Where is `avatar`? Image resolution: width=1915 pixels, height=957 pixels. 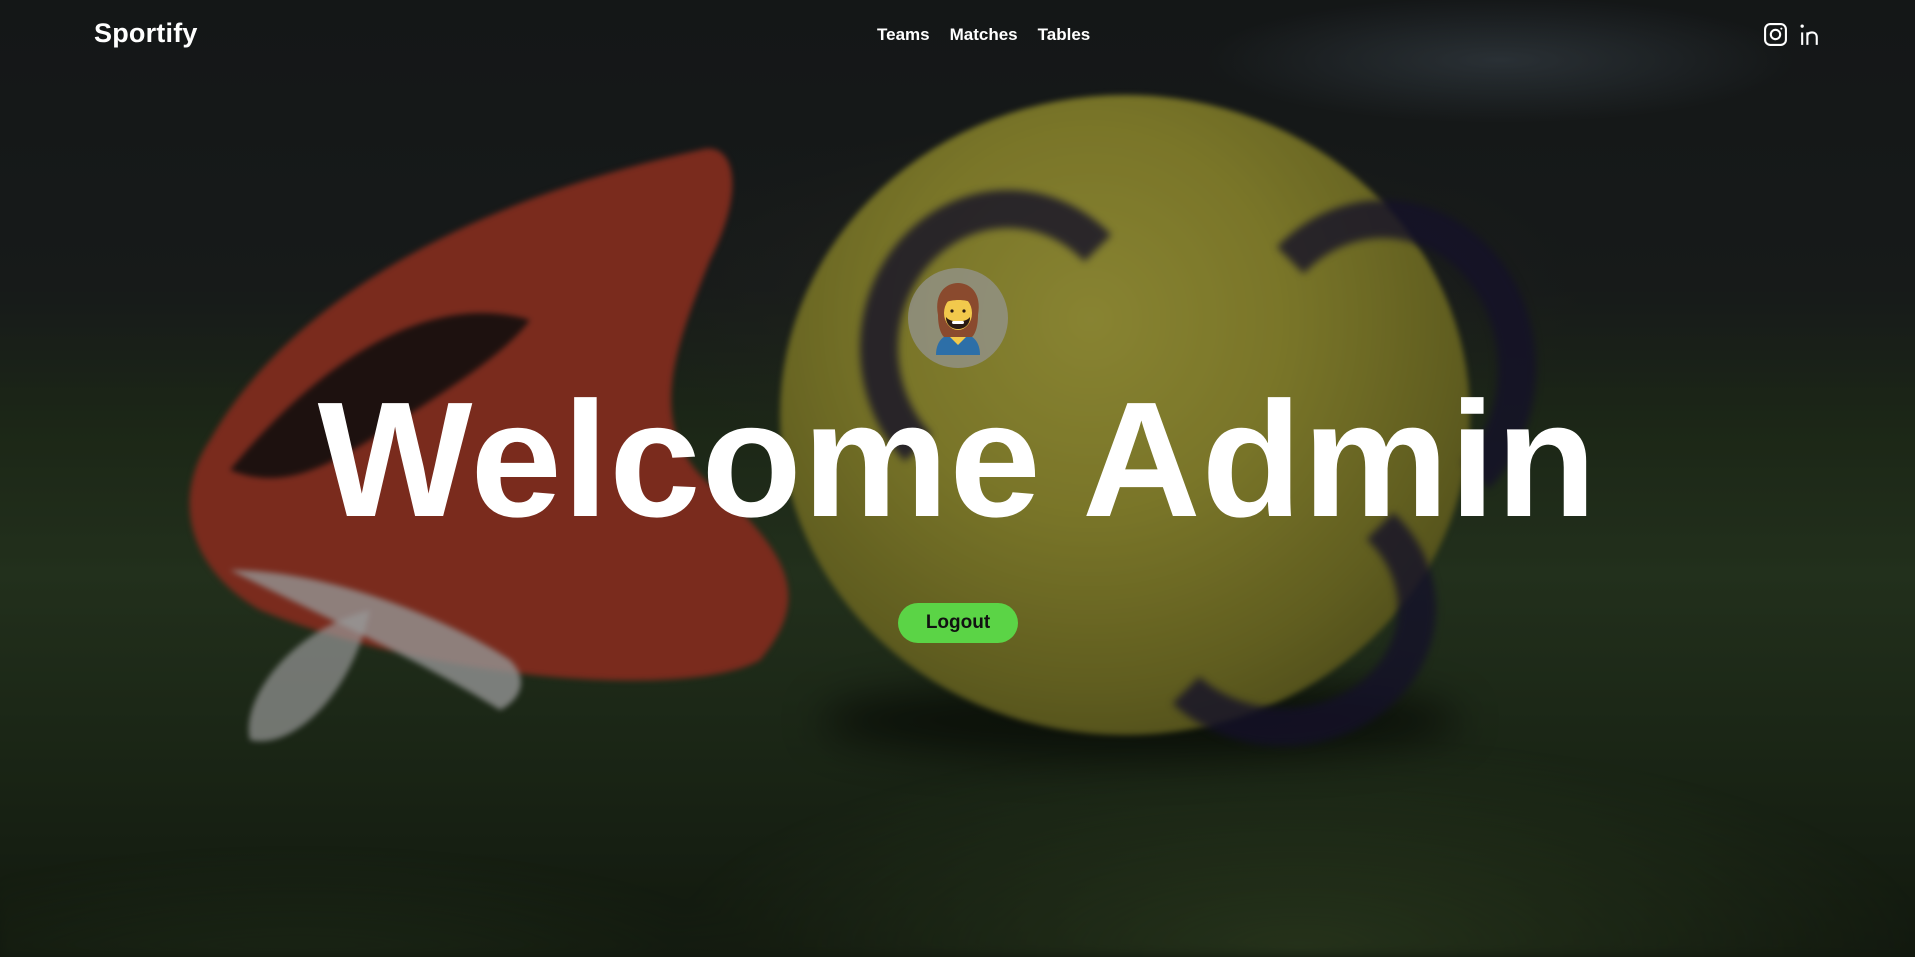
avatar is located at coordinates (958, 318).